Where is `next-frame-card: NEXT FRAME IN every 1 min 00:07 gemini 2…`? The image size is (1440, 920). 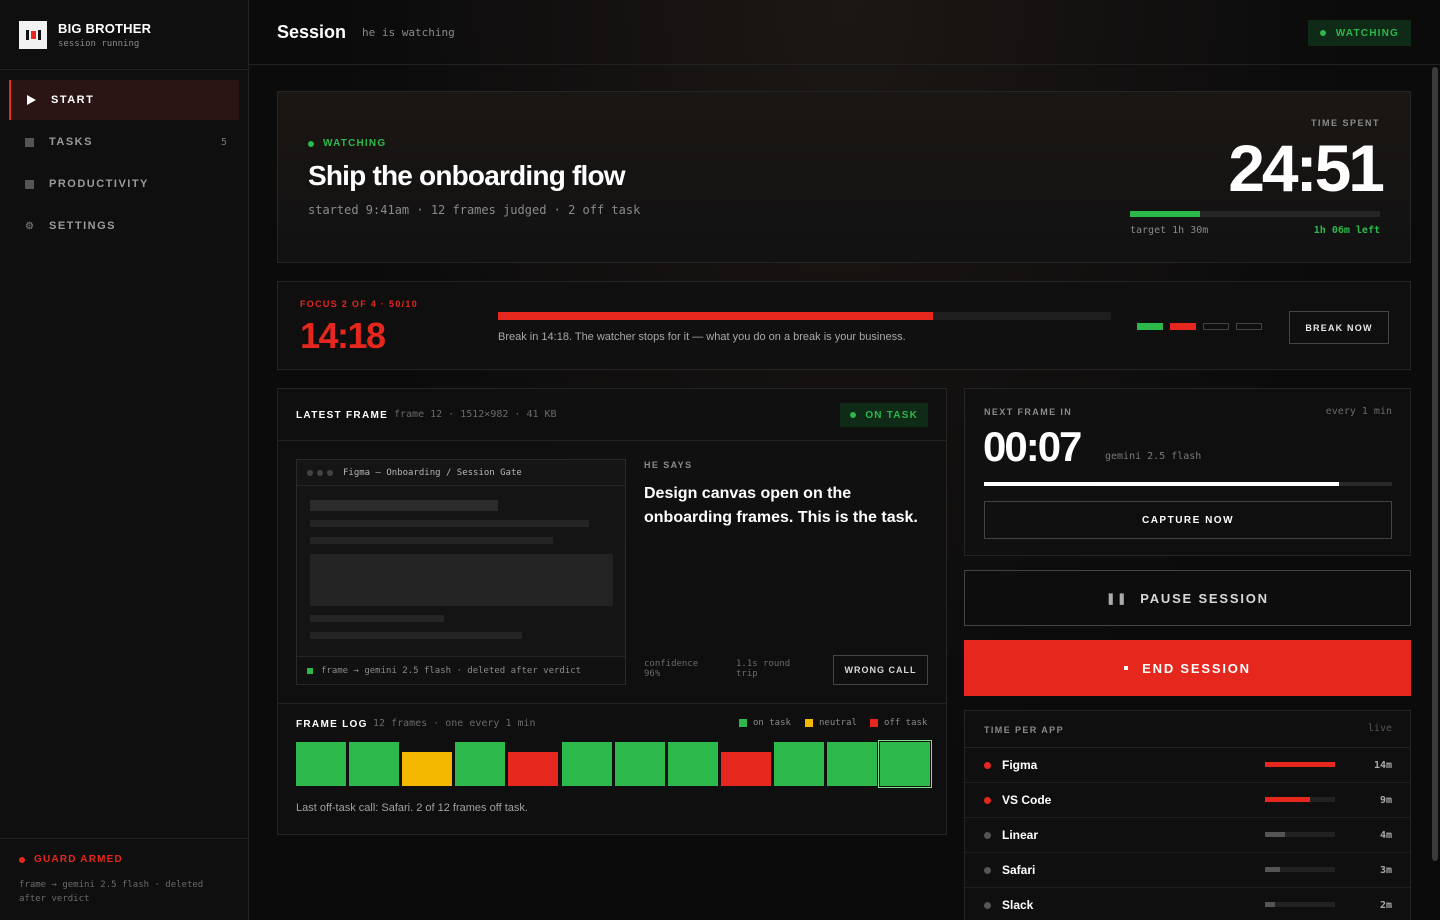 next-frame-card: NEXT FRAME IN every 1 min 00:07 gemini 2… is located at coordinates (1187, 472).